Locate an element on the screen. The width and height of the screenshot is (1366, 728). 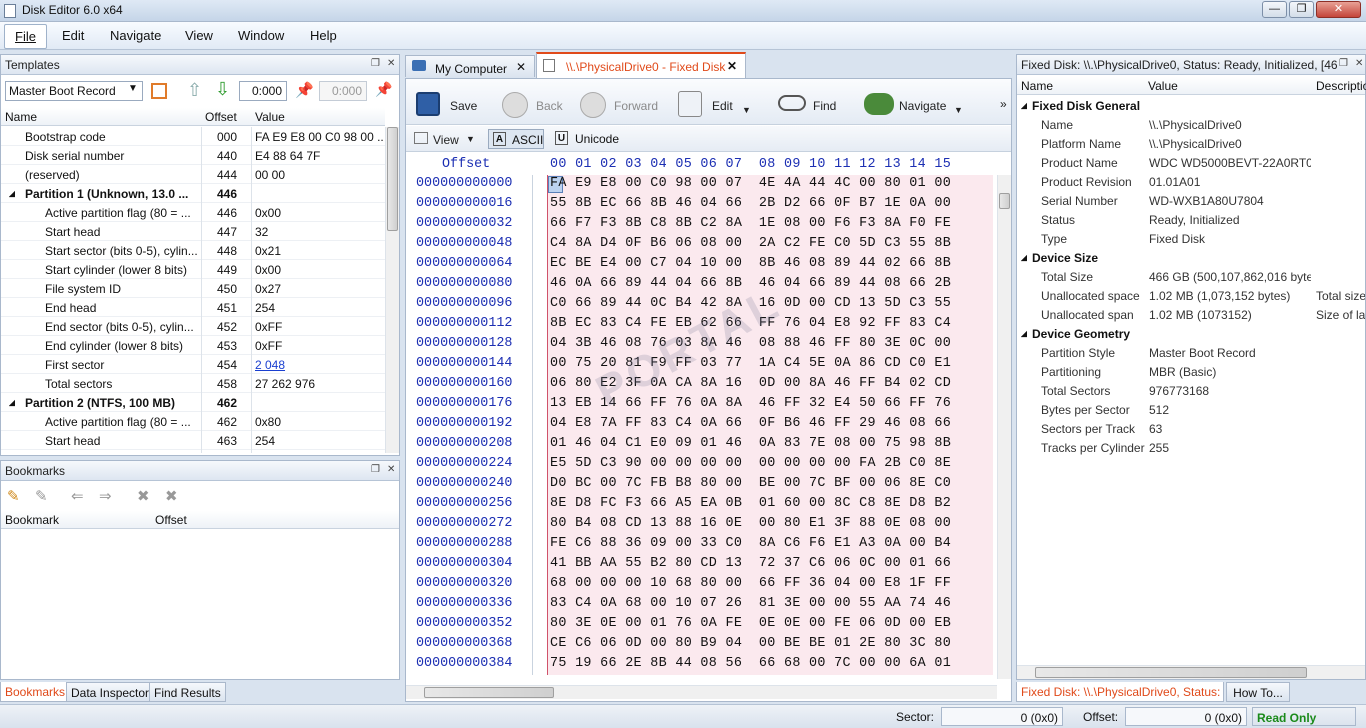
maximize-button: ❐ is located at coordinates (1301, 9).